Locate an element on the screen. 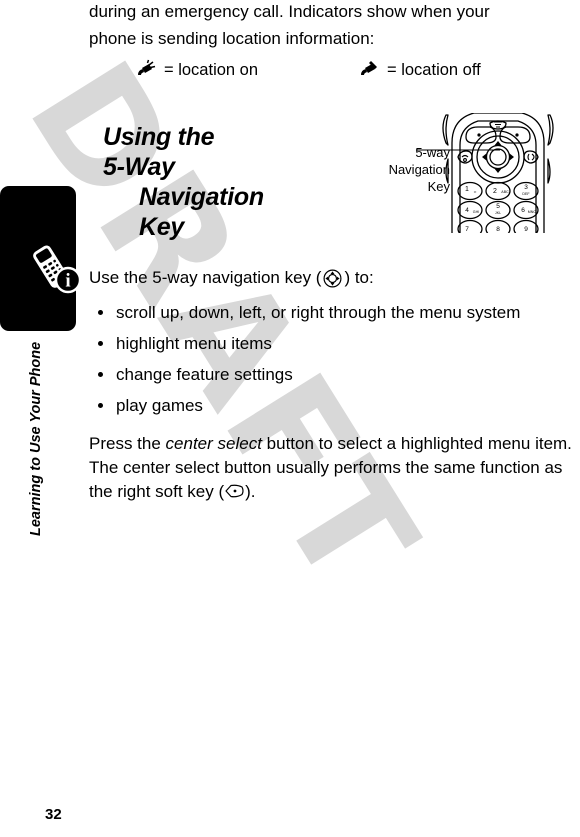 This screenshot has height=837, width=580. page-title: Using the 5-Way Navigation Key is located at coordinates (205, 182).